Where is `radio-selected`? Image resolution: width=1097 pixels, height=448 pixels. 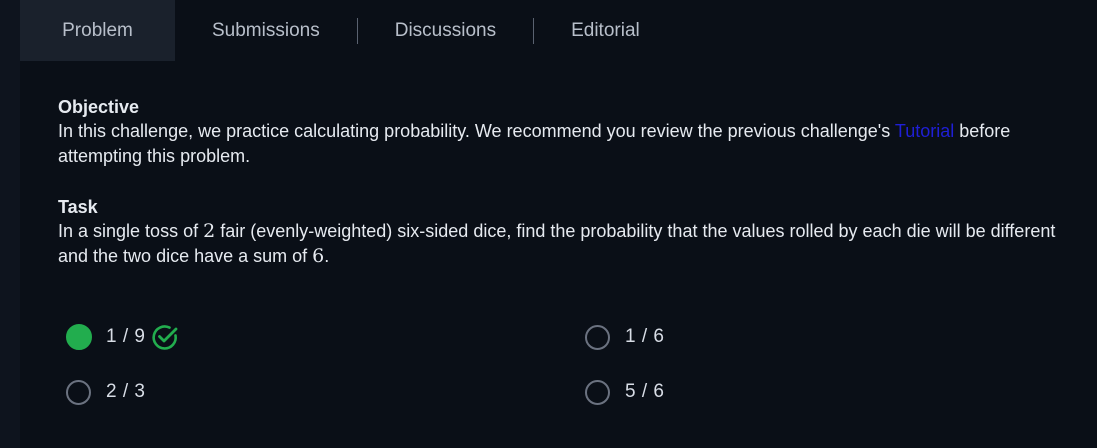
radio-selected is located at coordinates (79, 337).